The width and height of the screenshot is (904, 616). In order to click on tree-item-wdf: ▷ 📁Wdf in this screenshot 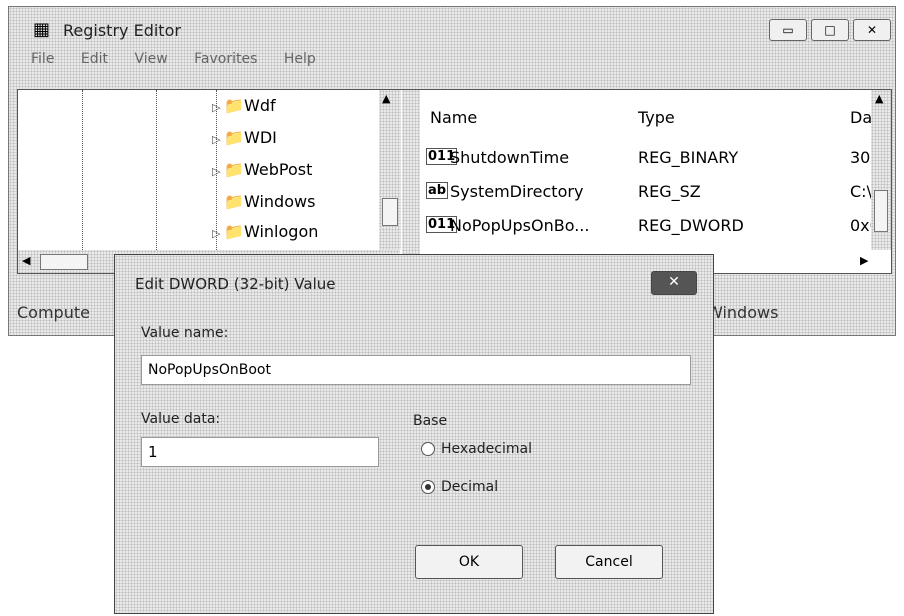, I will do `click(244, 105)`.